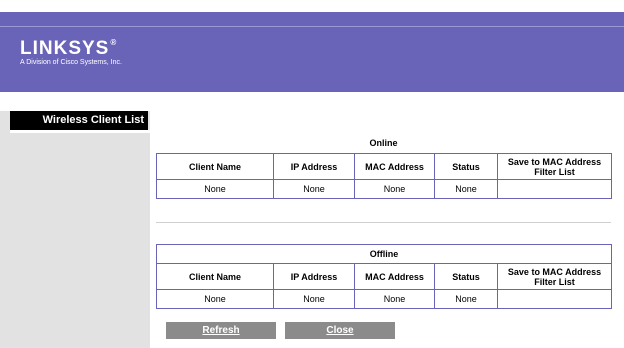 This screenshot has height=348, width=624. What do you see at coordinates (80, 131) in the screenshot?
I see `sidebar-title-underline` at bounding box center [80, 131].